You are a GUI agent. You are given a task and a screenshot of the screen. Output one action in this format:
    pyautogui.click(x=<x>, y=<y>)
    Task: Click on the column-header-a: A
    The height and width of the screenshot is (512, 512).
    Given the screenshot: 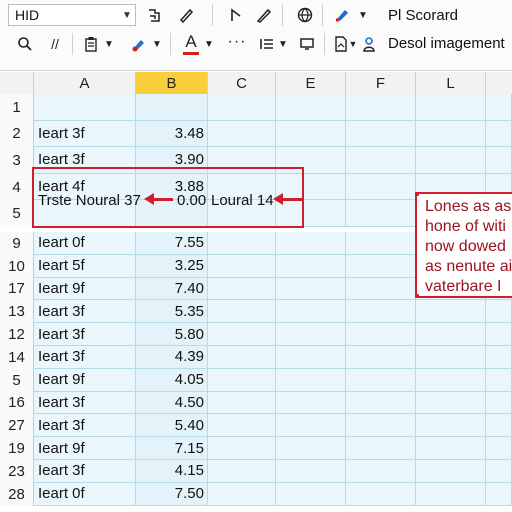 What is the action you would take?
    pyautogui.click(x=85, y=83)
    